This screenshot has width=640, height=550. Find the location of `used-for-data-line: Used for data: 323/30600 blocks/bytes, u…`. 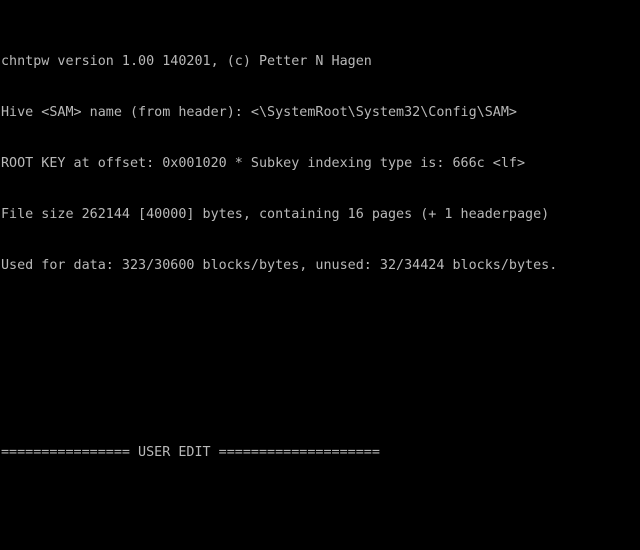

used-for-data-line: Used for data: 323/30600 blocks/bytes, u… is located at coordinates (279, 265).